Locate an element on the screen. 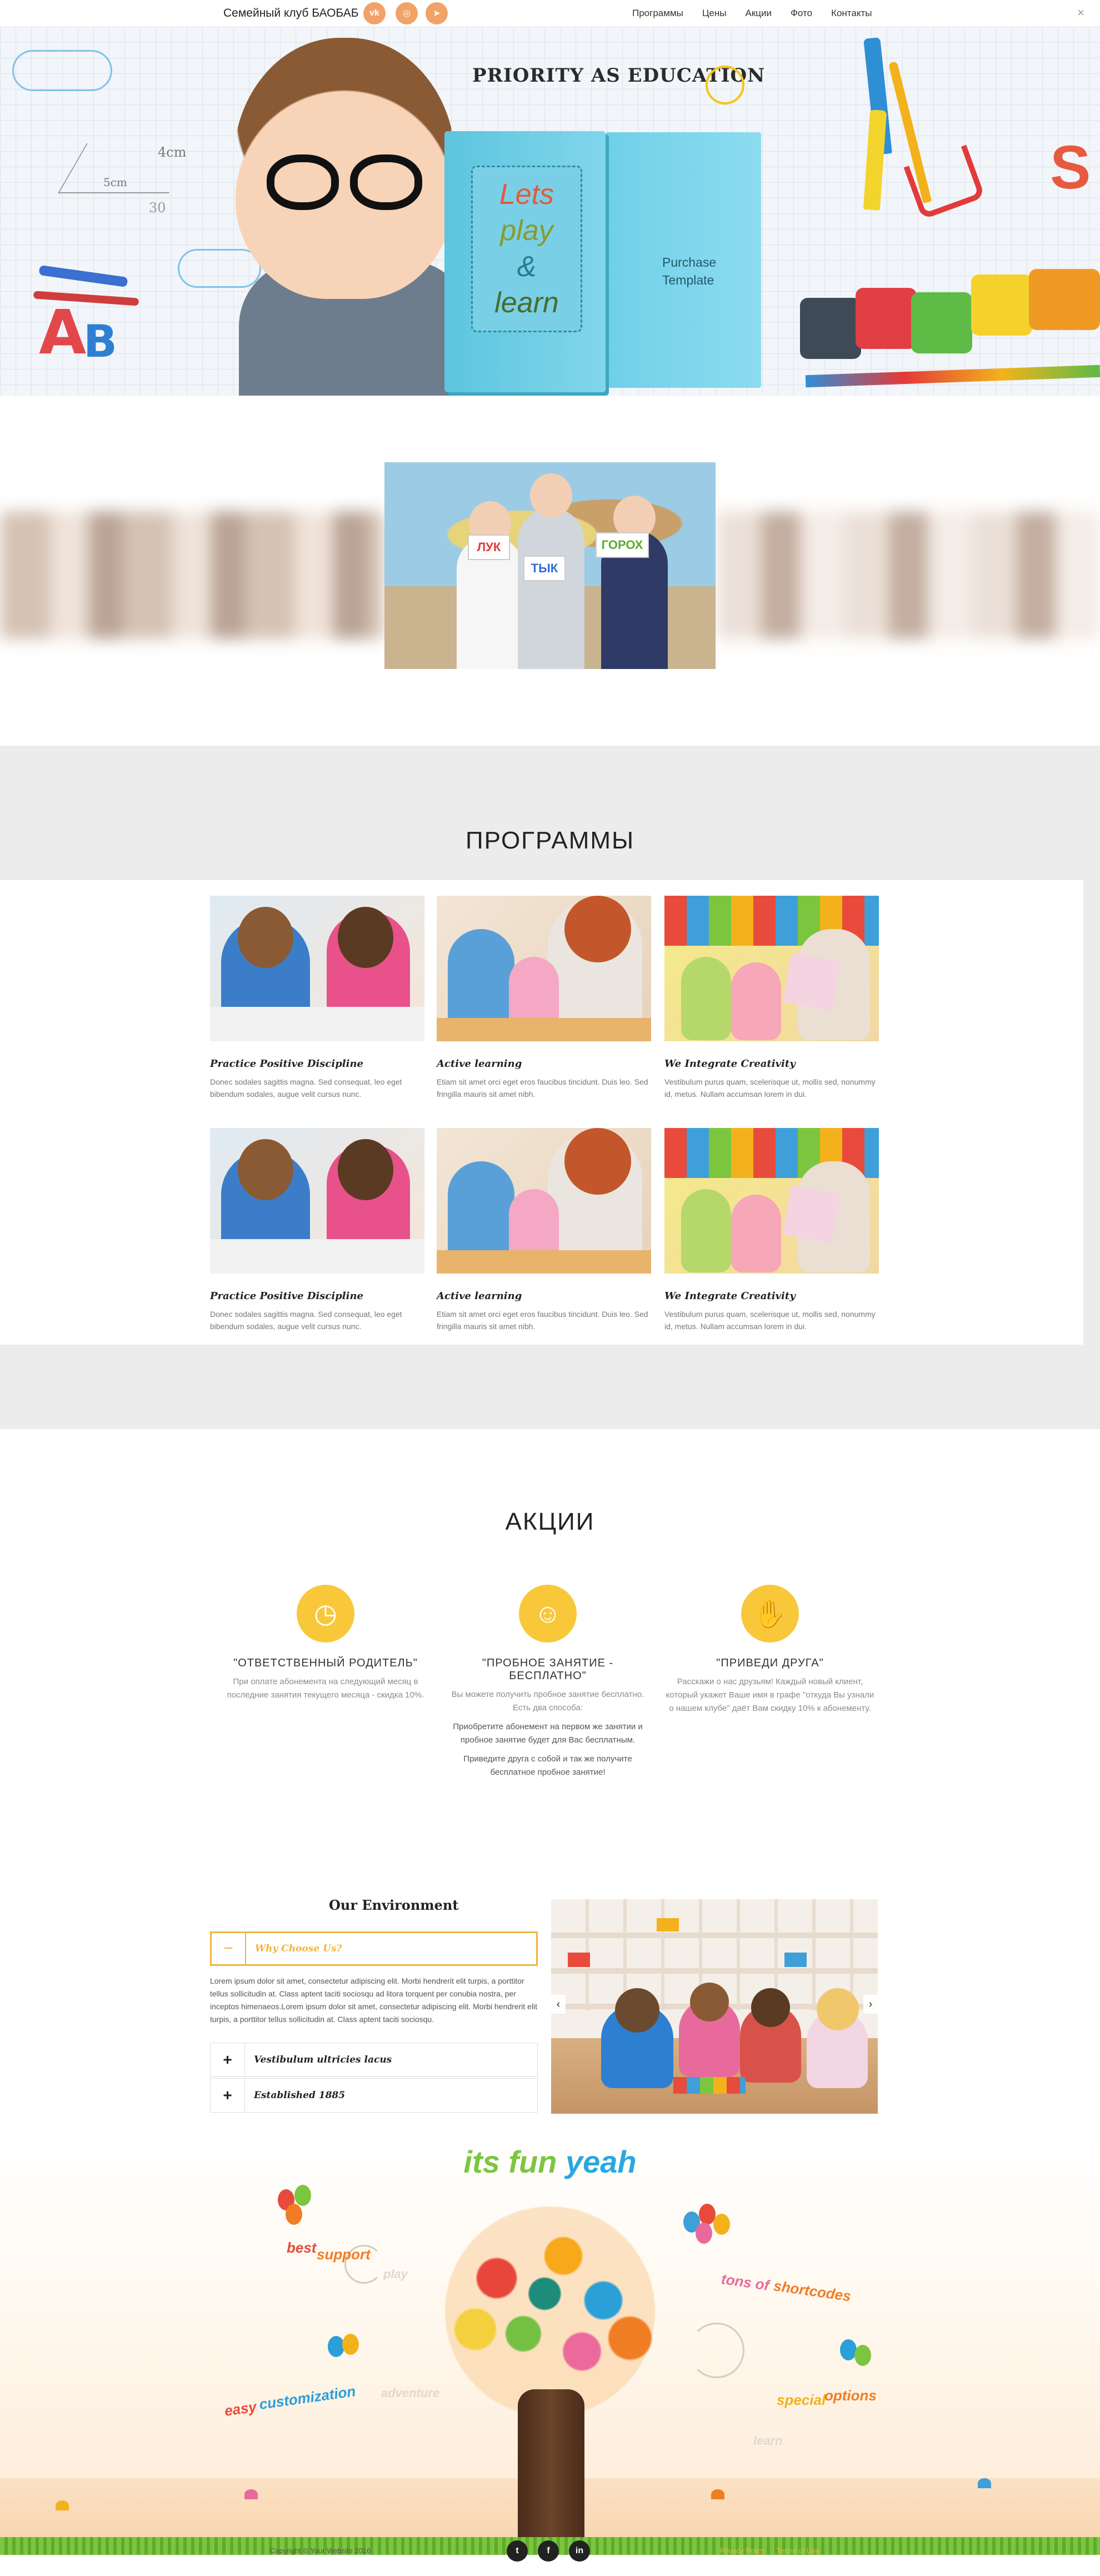  book-line: learn is located at coordinates (526, 303).